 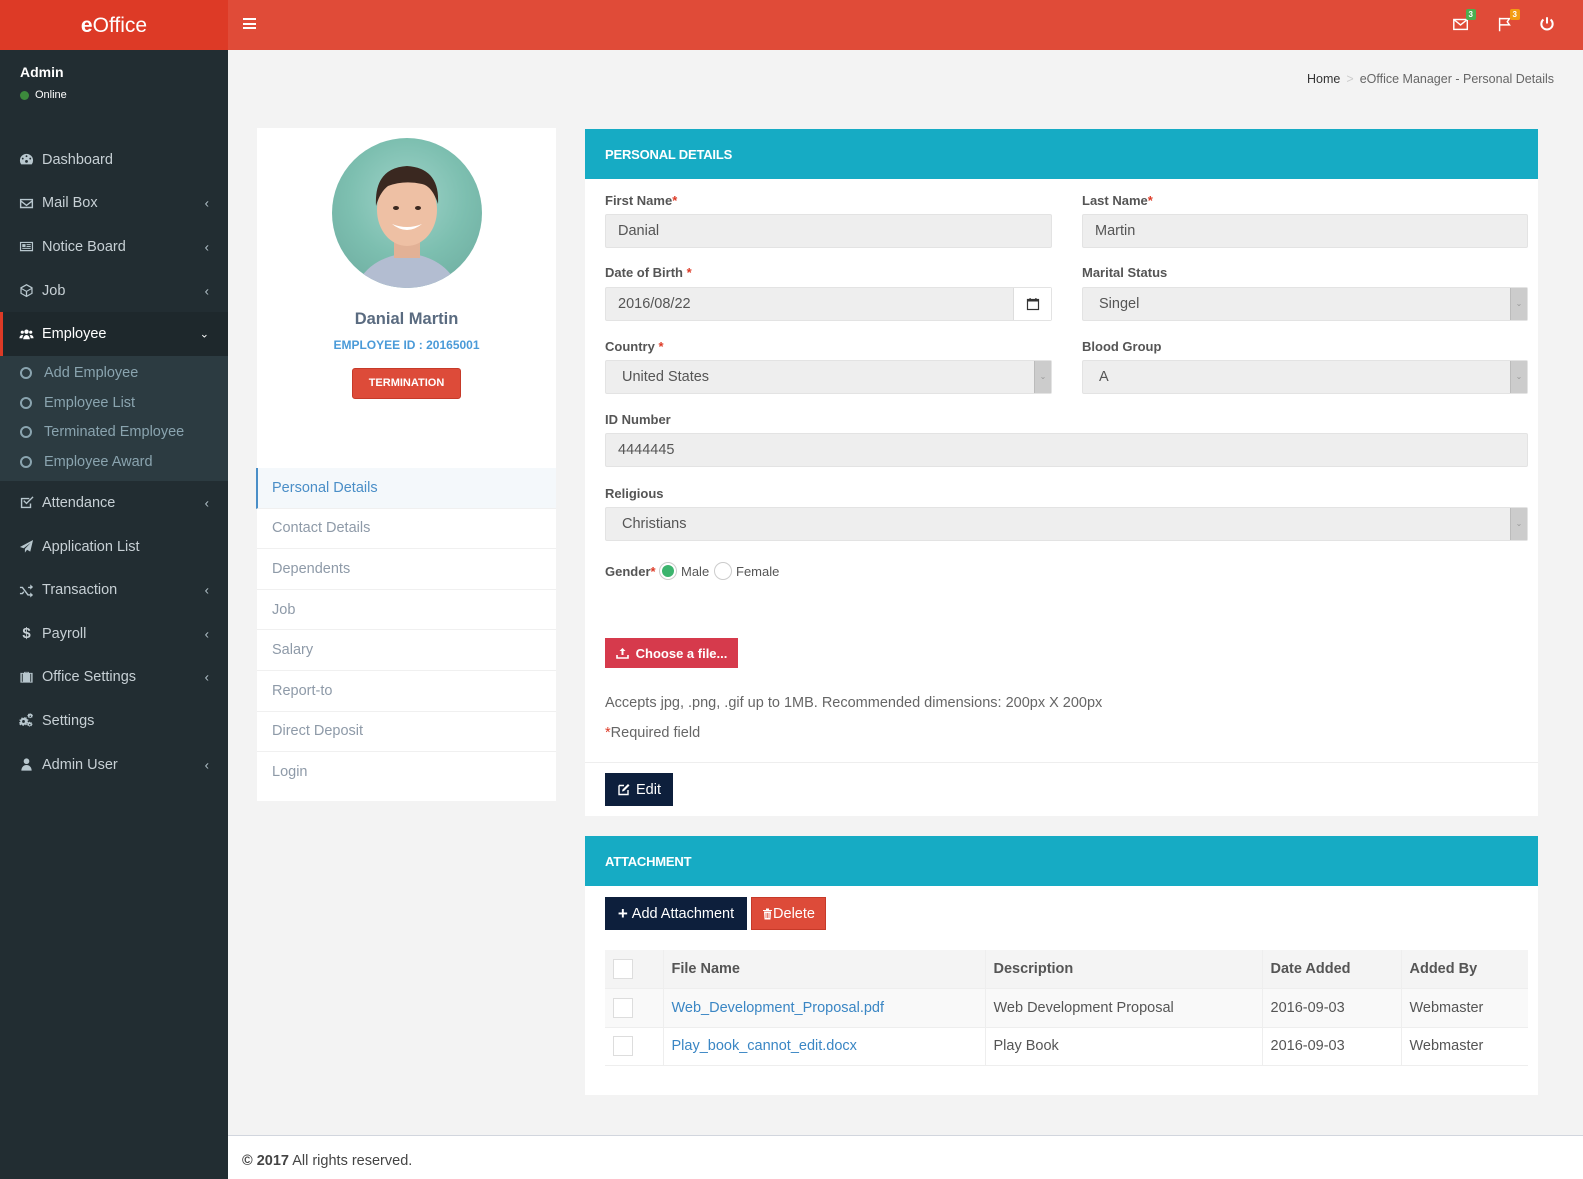 I want to click on sidebar-item-label: Employee, so click(x=74, y=334).